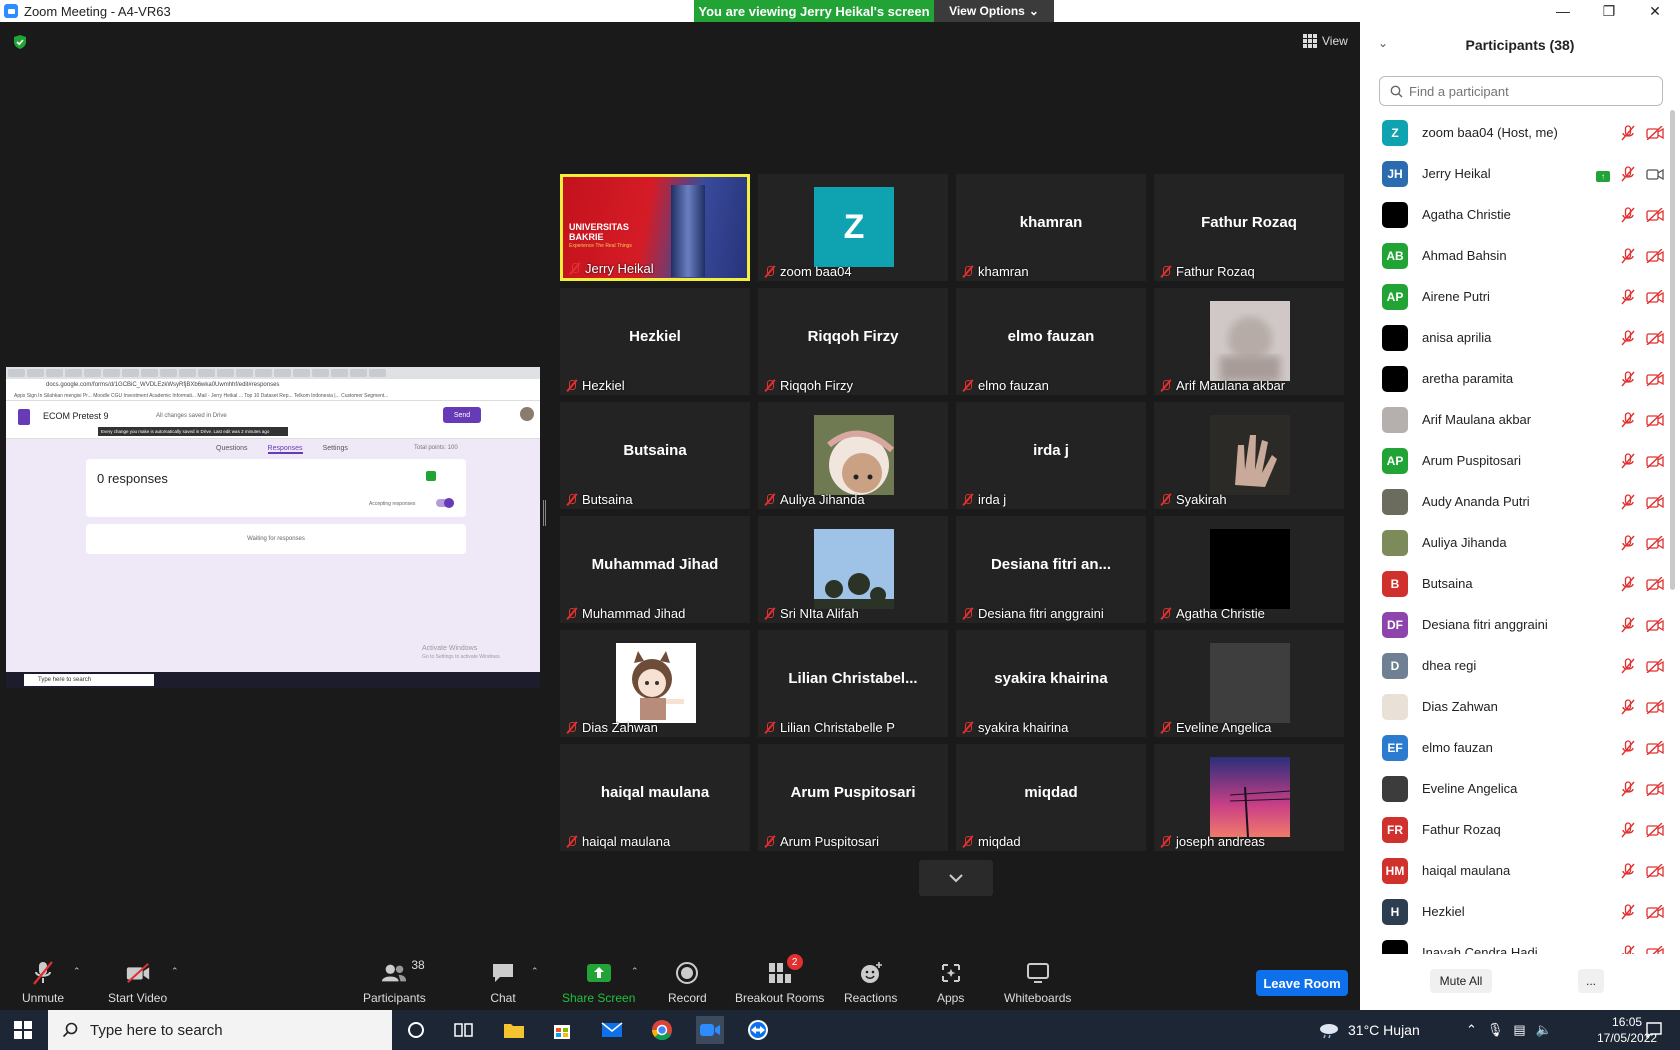 The image size is (1680, 1050). Describe the element at coordinates (562, 1030) in the screenshot. I see `microsoft-store-icon` at that location.